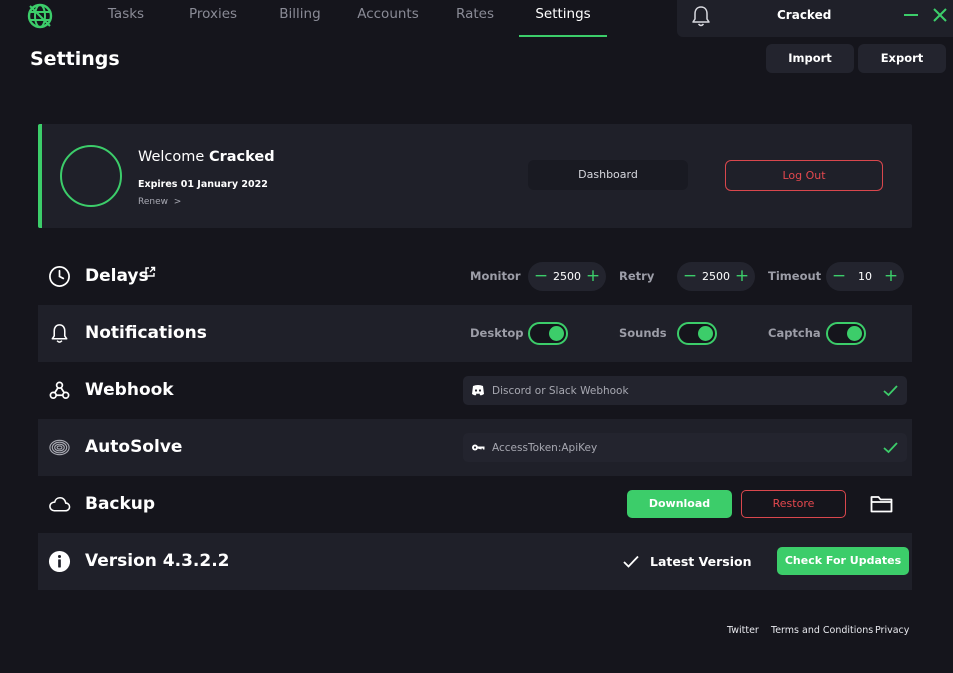 The height and width of the screenshot is (673, 953). I want to click on notifications-label: Notifications, so click(146, 333).